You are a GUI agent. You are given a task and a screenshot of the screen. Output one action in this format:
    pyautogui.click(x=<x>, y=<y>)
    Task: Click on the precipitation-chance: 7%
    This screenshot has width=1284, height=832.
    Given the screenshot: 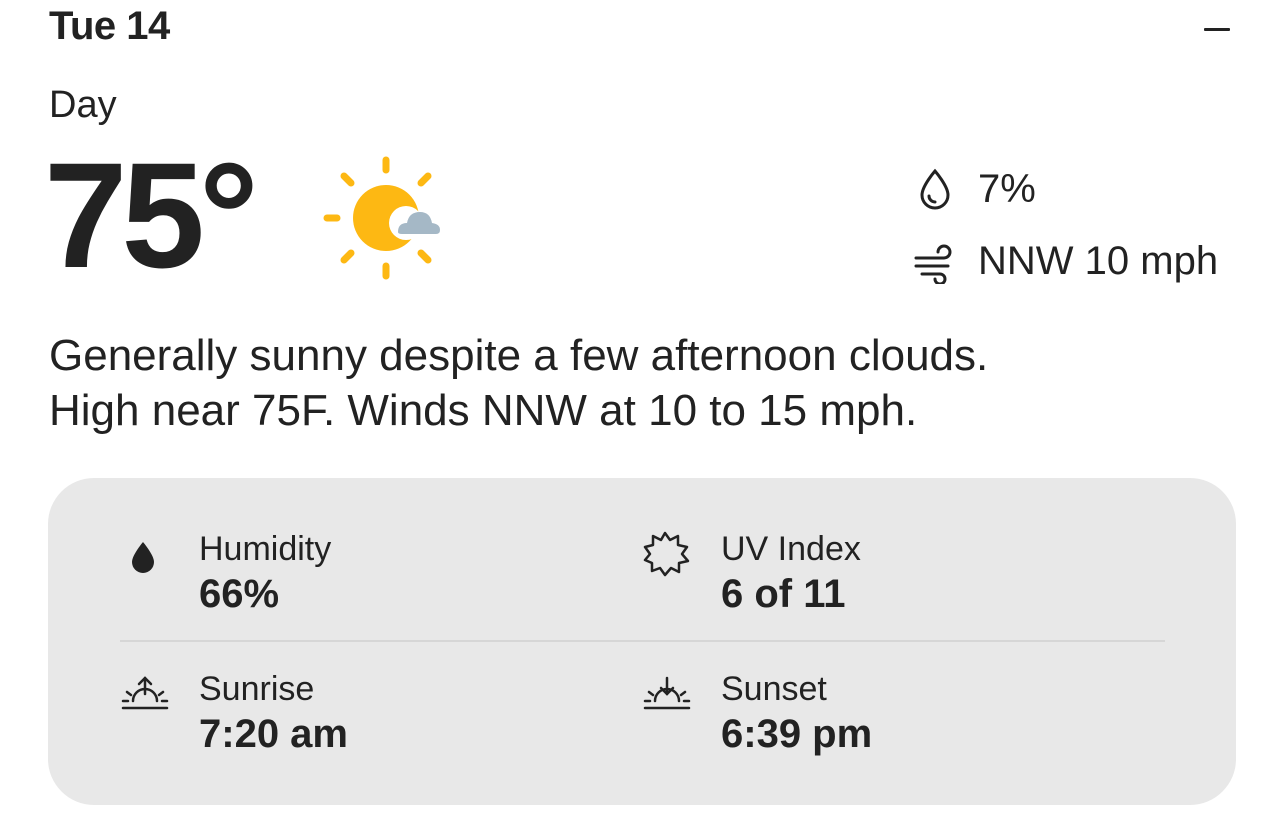 What is the action you would take?
    pyautogui.click(x=974, y=189)
    